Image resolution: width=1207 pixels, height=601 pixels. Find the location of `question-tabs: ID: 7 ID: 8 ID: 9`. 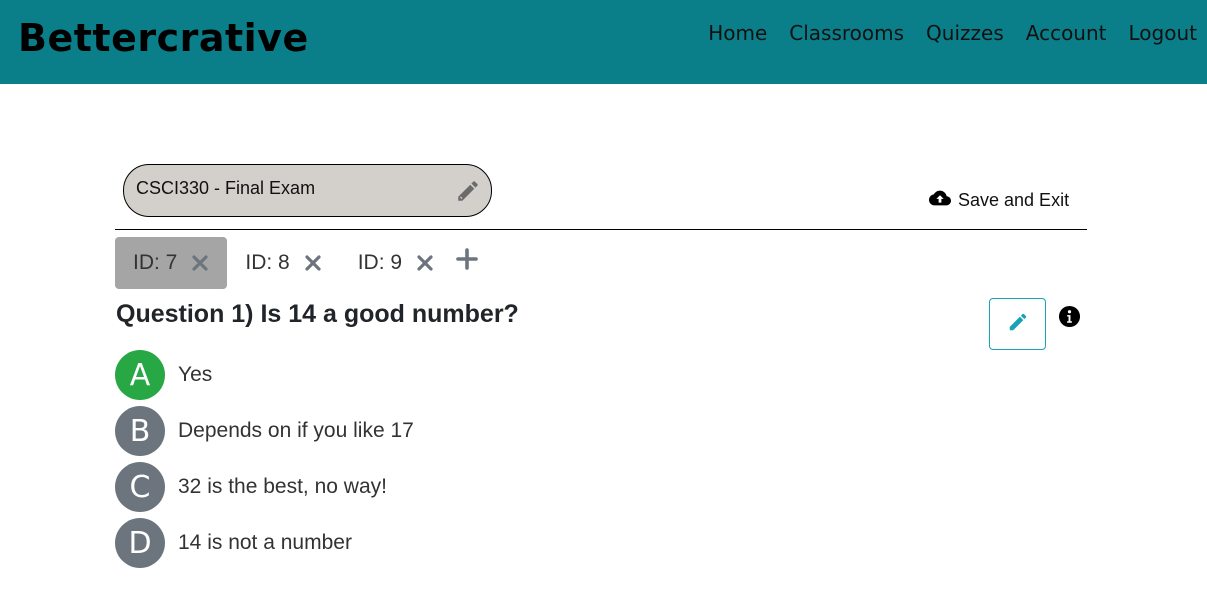

question-tabs: ID: 7 ID: 8 ID: 9 is located at coordinates (296, 263).